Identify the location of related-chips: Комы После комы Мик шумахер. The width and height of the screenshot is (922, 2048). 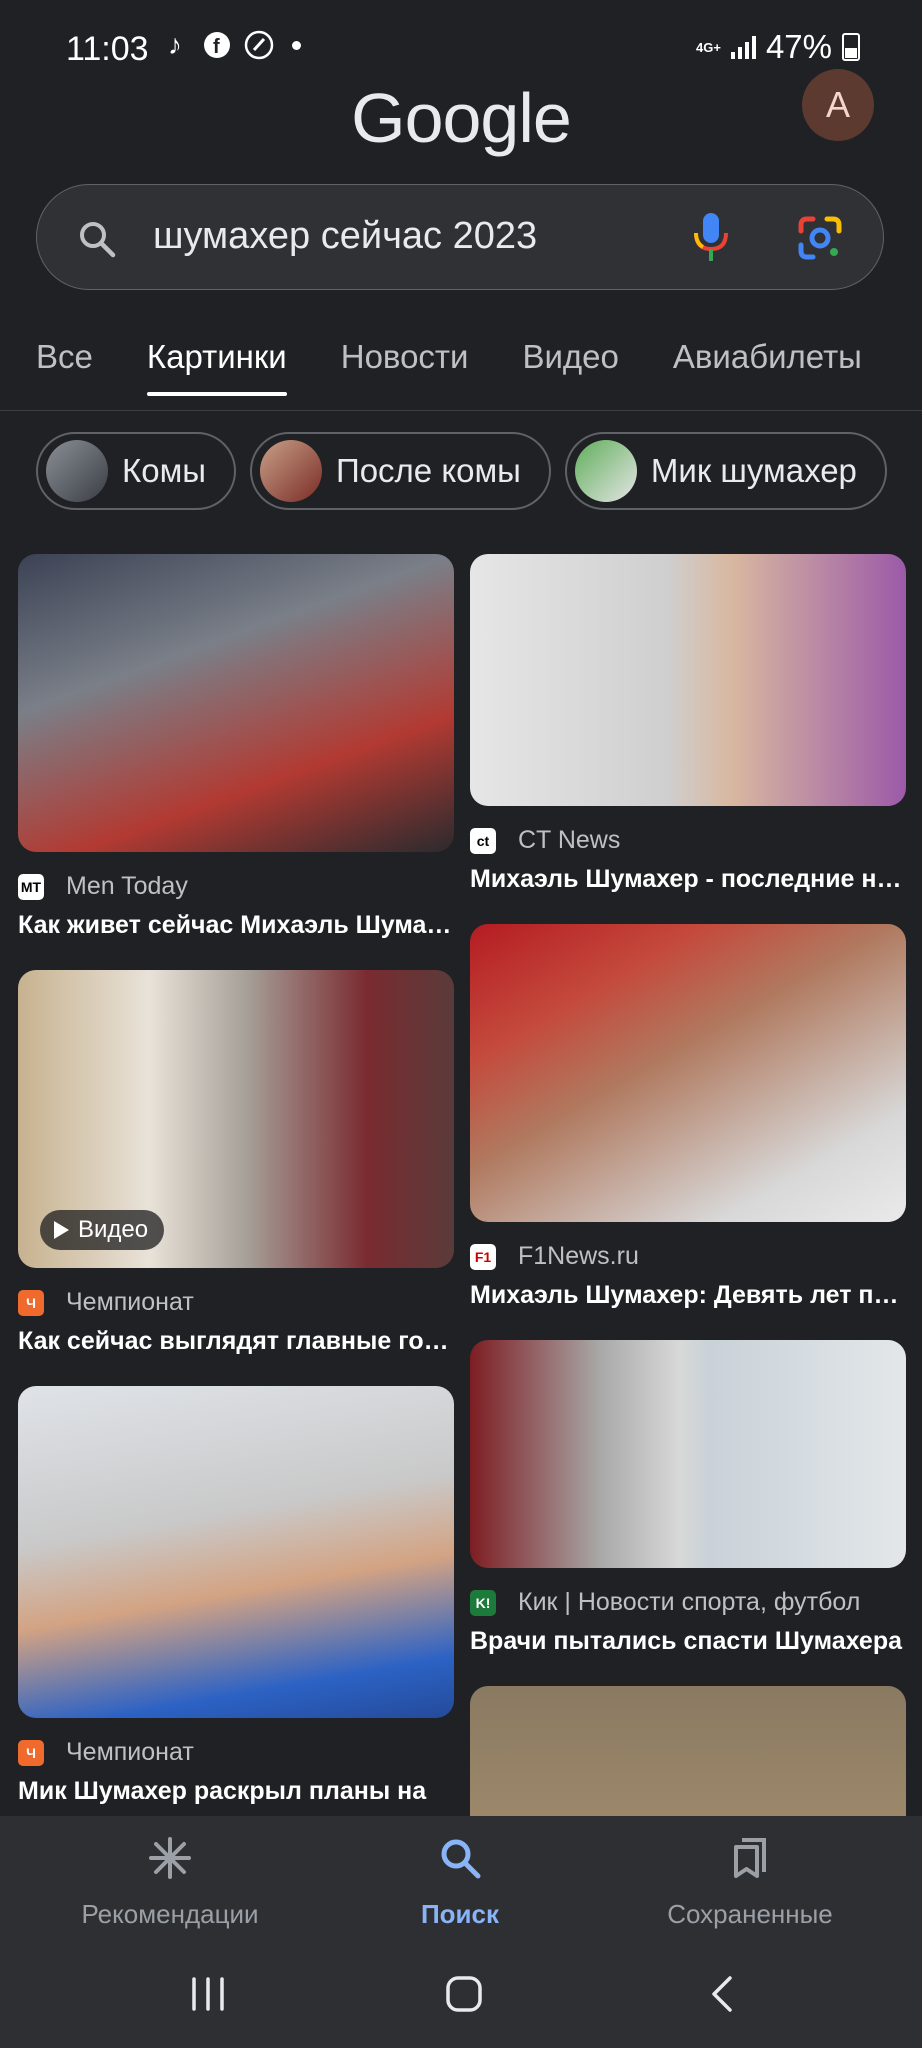
(461, 471).